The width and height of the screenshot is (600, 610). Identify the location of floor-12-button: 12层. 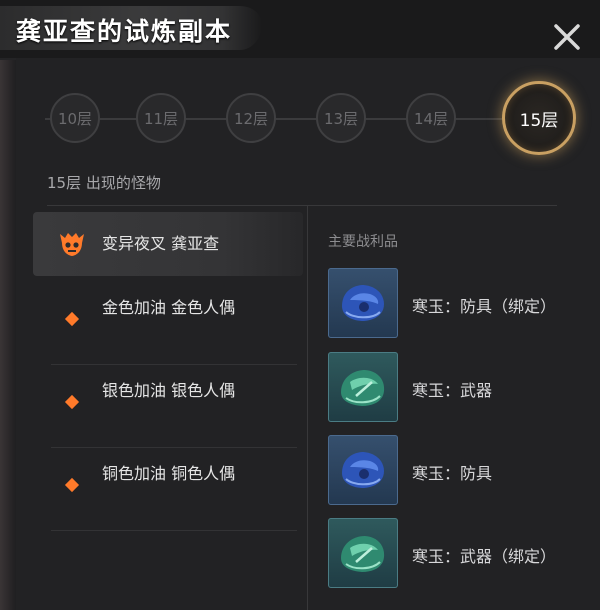
(251, 118).